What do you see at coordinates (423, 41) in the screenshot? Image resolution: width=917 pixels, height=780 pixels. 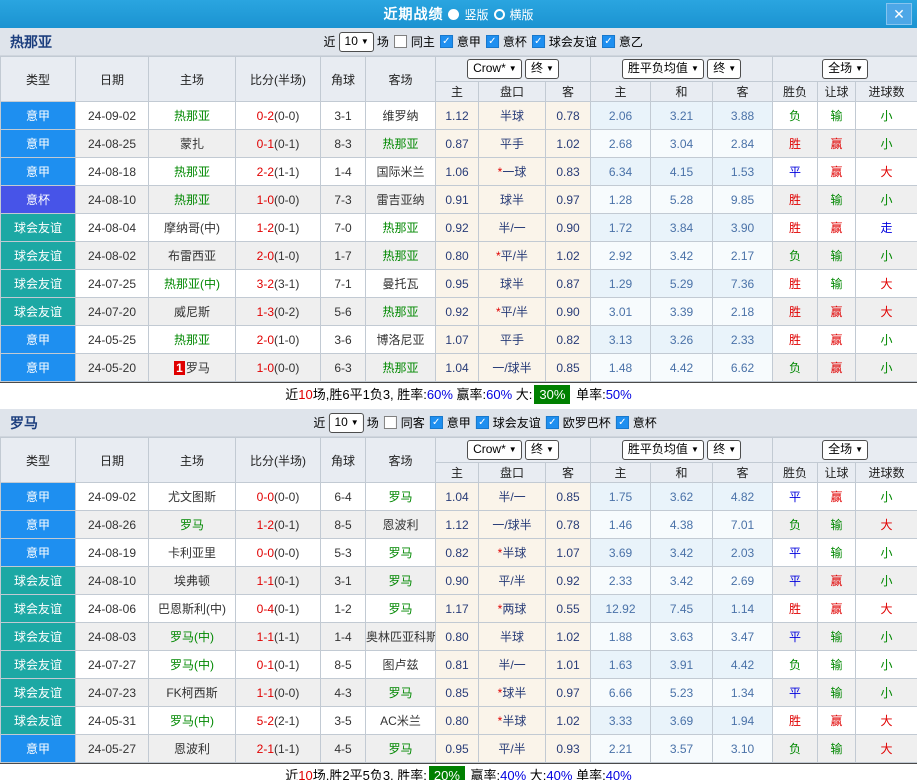 I see `same-venue-label: 同主` at bounding box center [423, 41].